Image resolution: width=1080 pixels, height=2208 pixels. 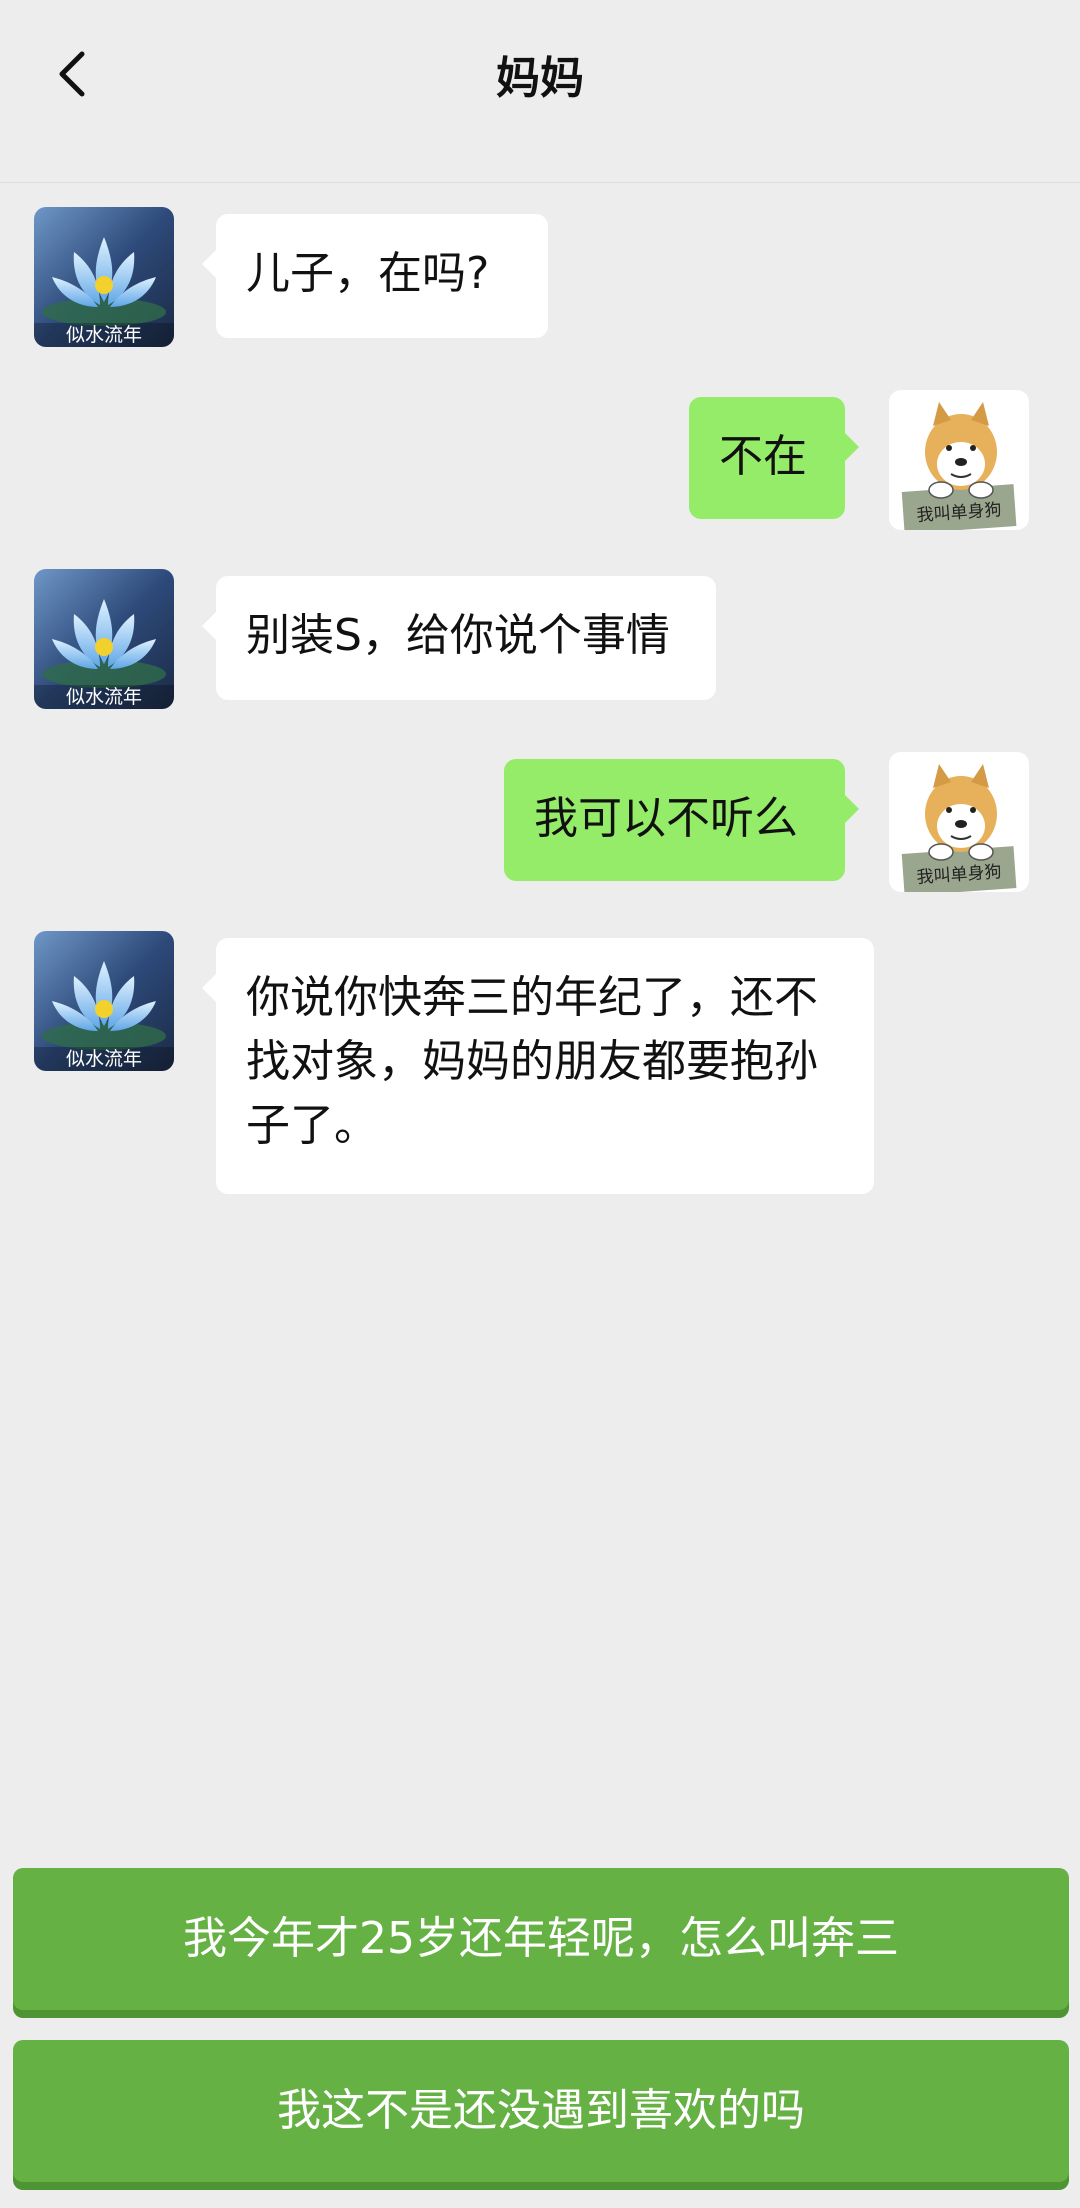 I want to click on message-bubble-received: 别装S，给你说个事情, so click(x=459, y=638).